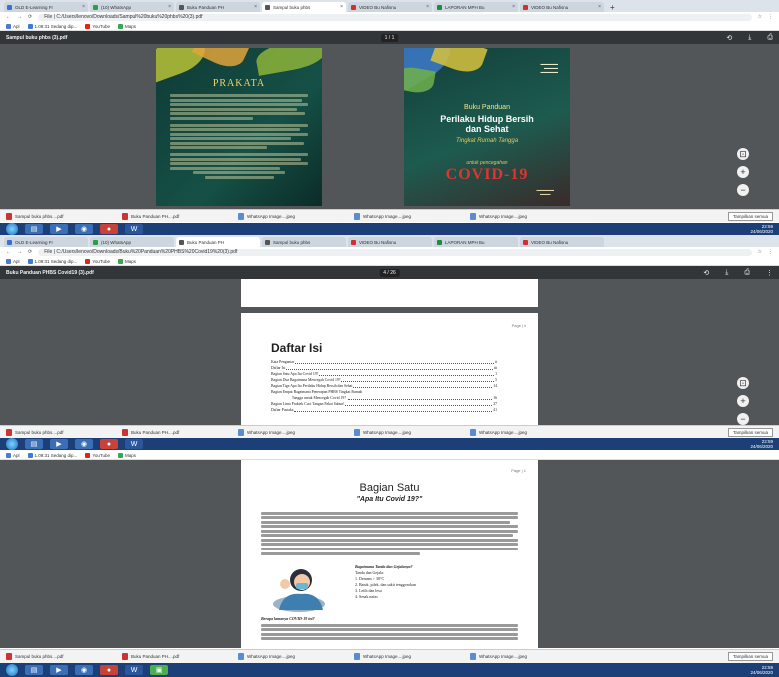  I want to click on browser-tab: LAPORAN MPH Bu ×, so click(476, 7).